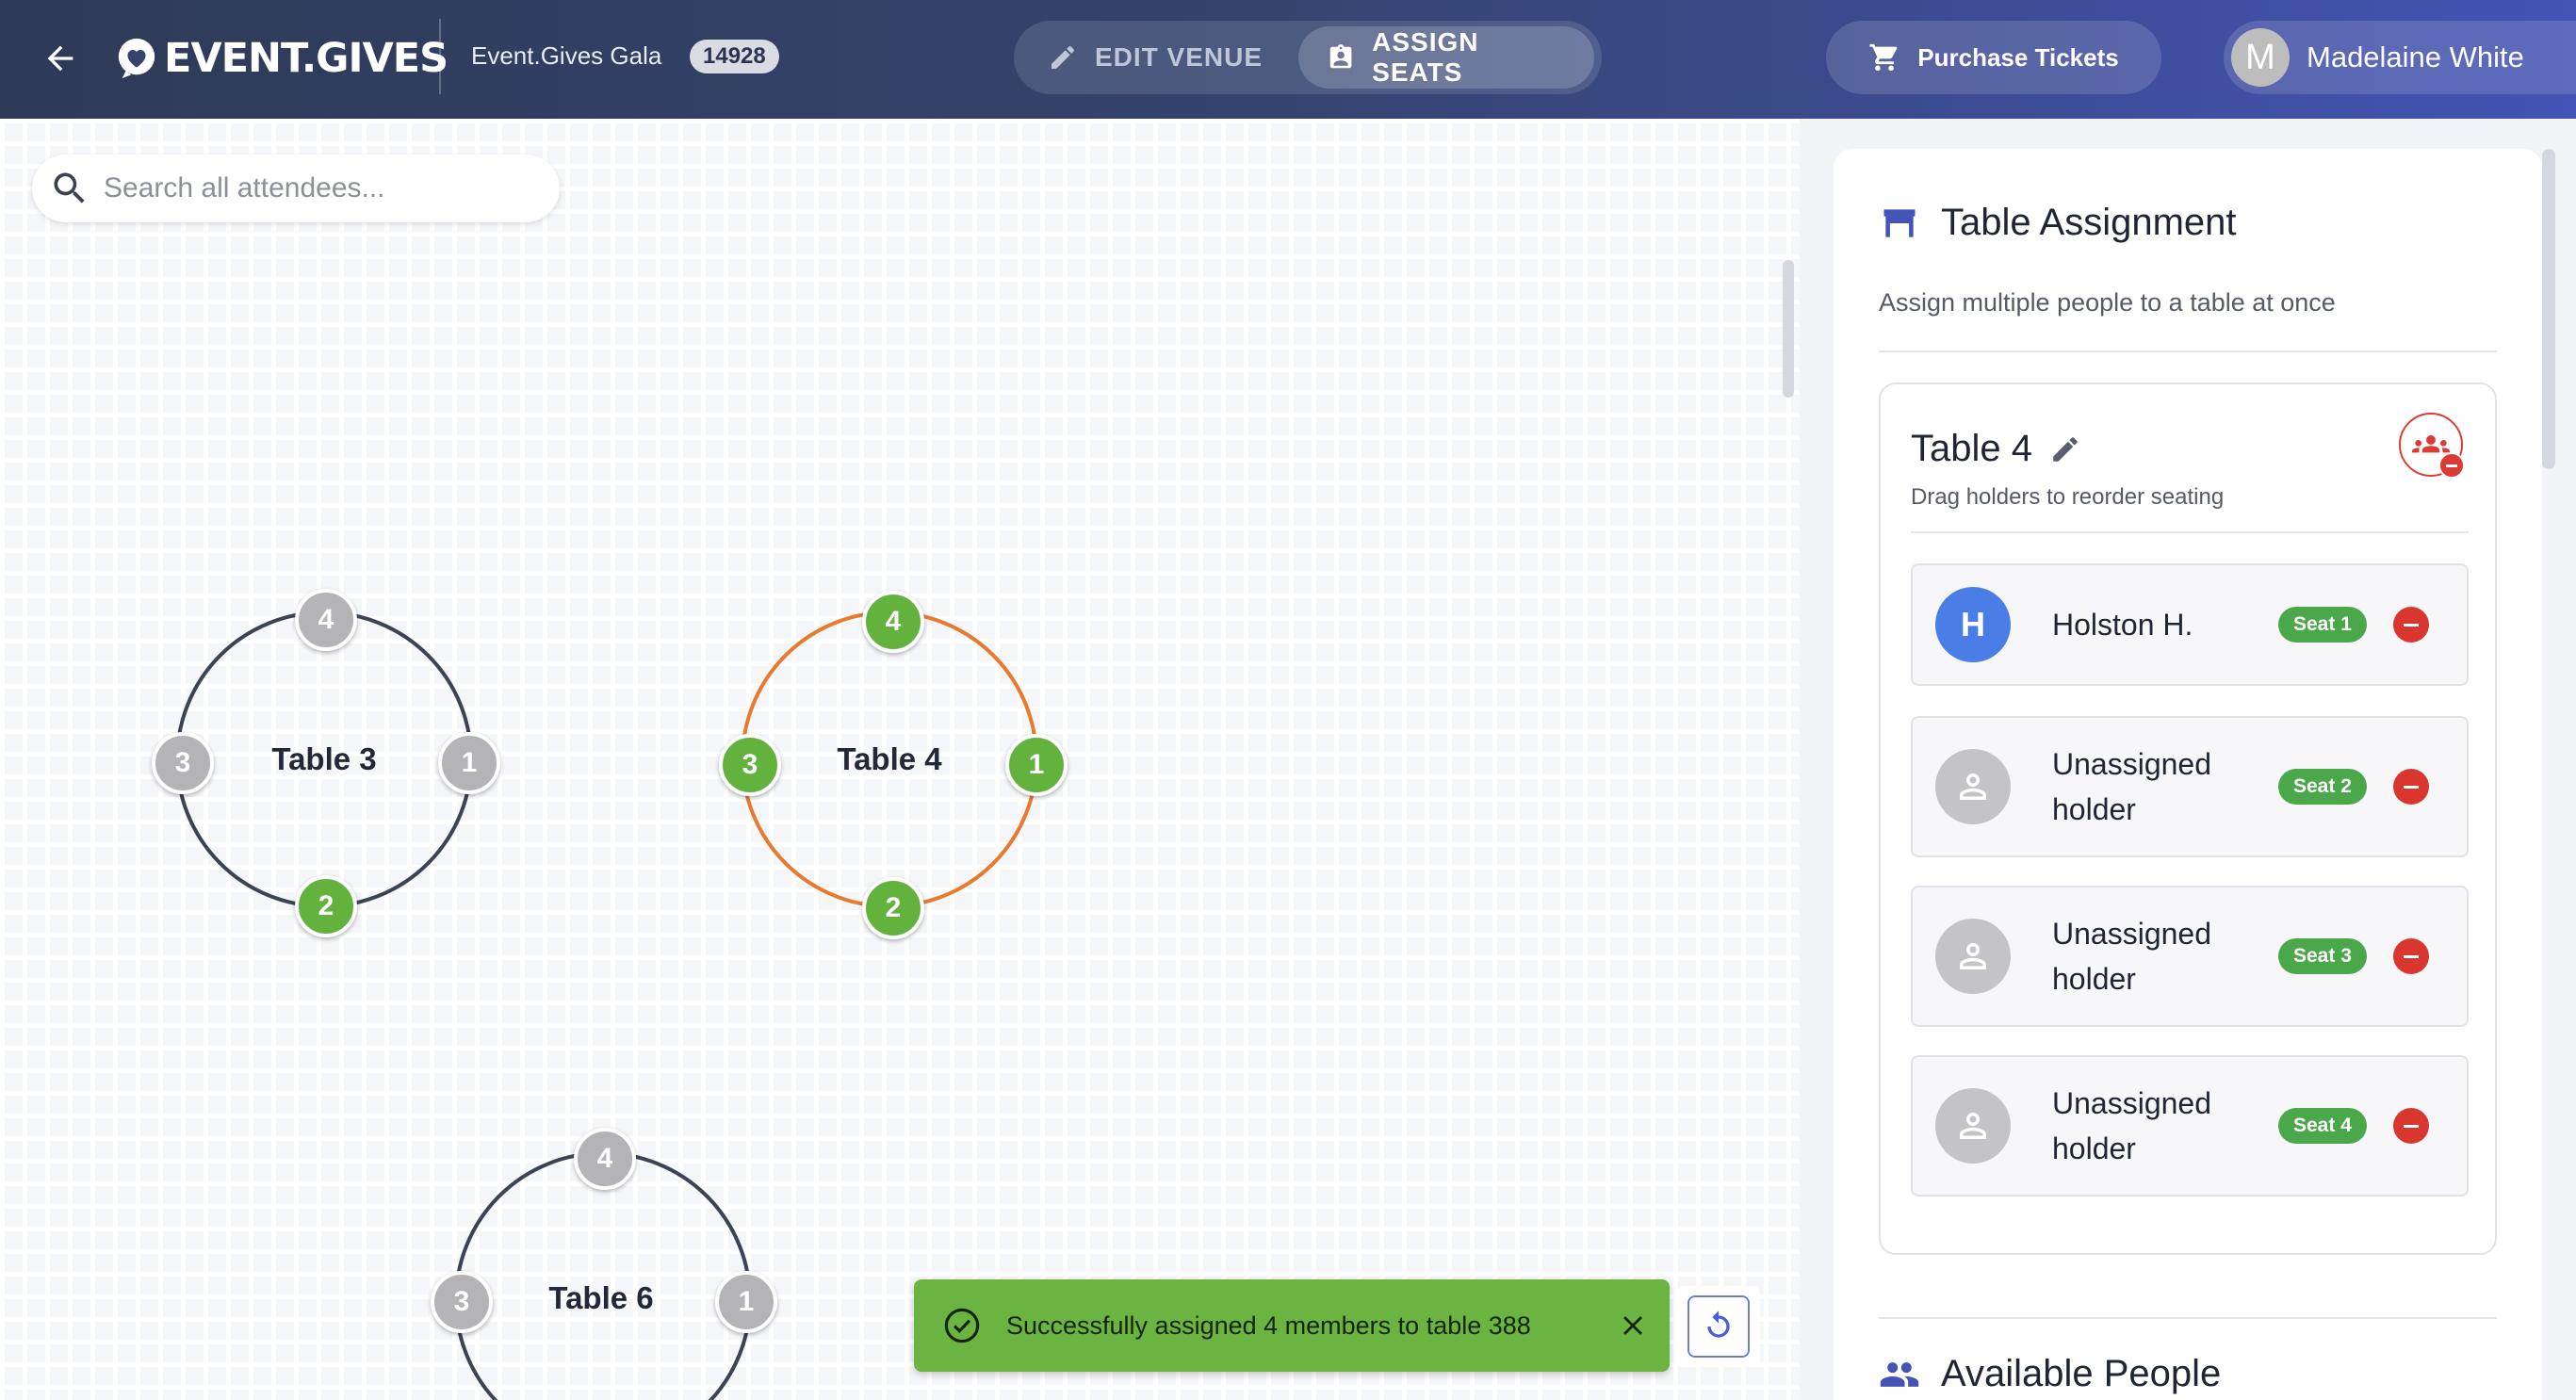  Describe the element at coordinates (2081, 1373) in the screenshot. I see `available-people-text: Available People` at that location.